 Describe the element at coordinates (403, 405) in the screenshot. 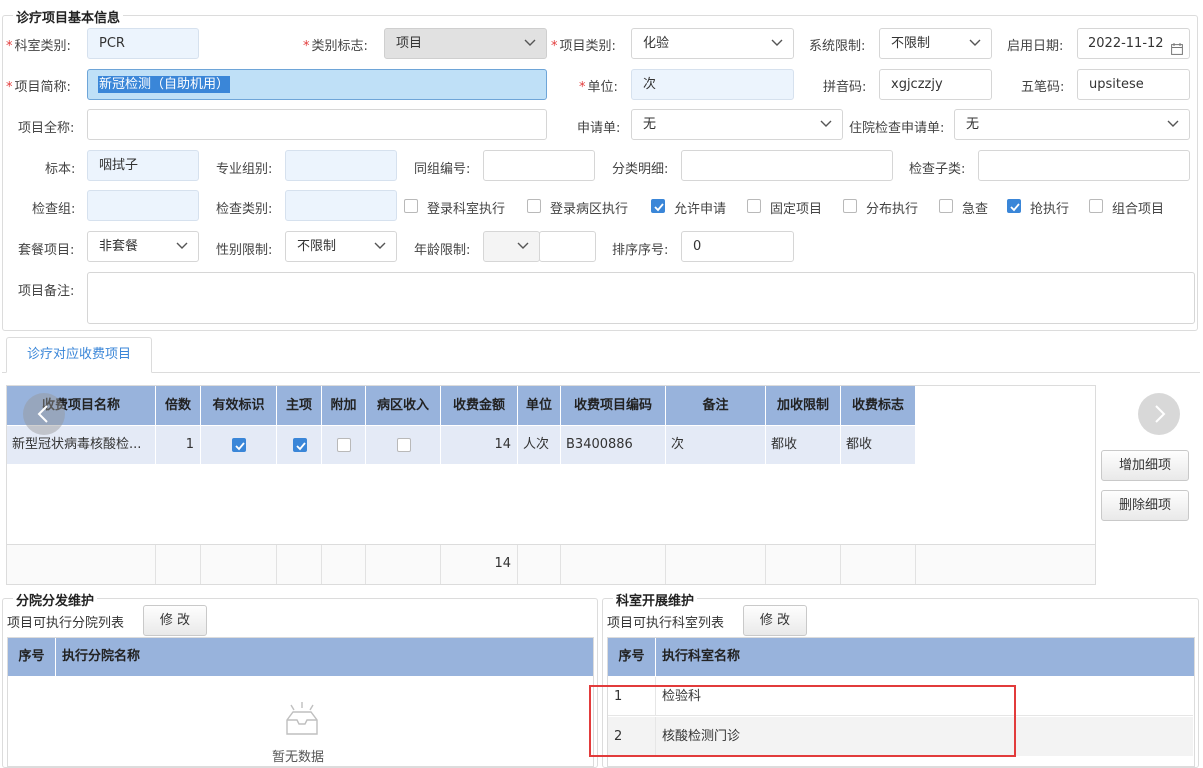

I see `column-header: 病区收入` at that location.